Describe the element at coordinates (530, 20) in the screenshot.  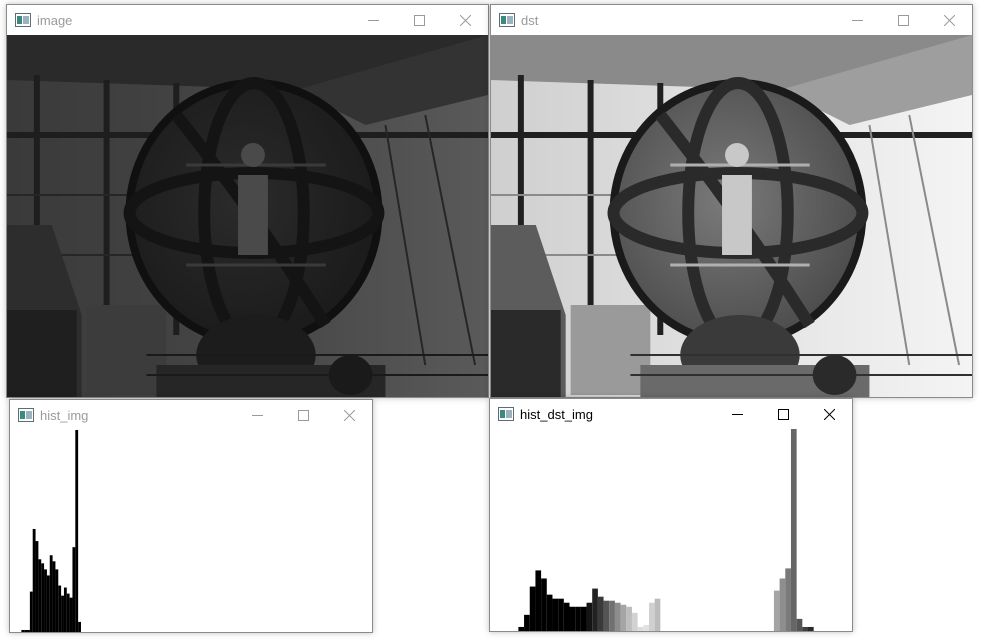
I see `window-title: dst` at that location.